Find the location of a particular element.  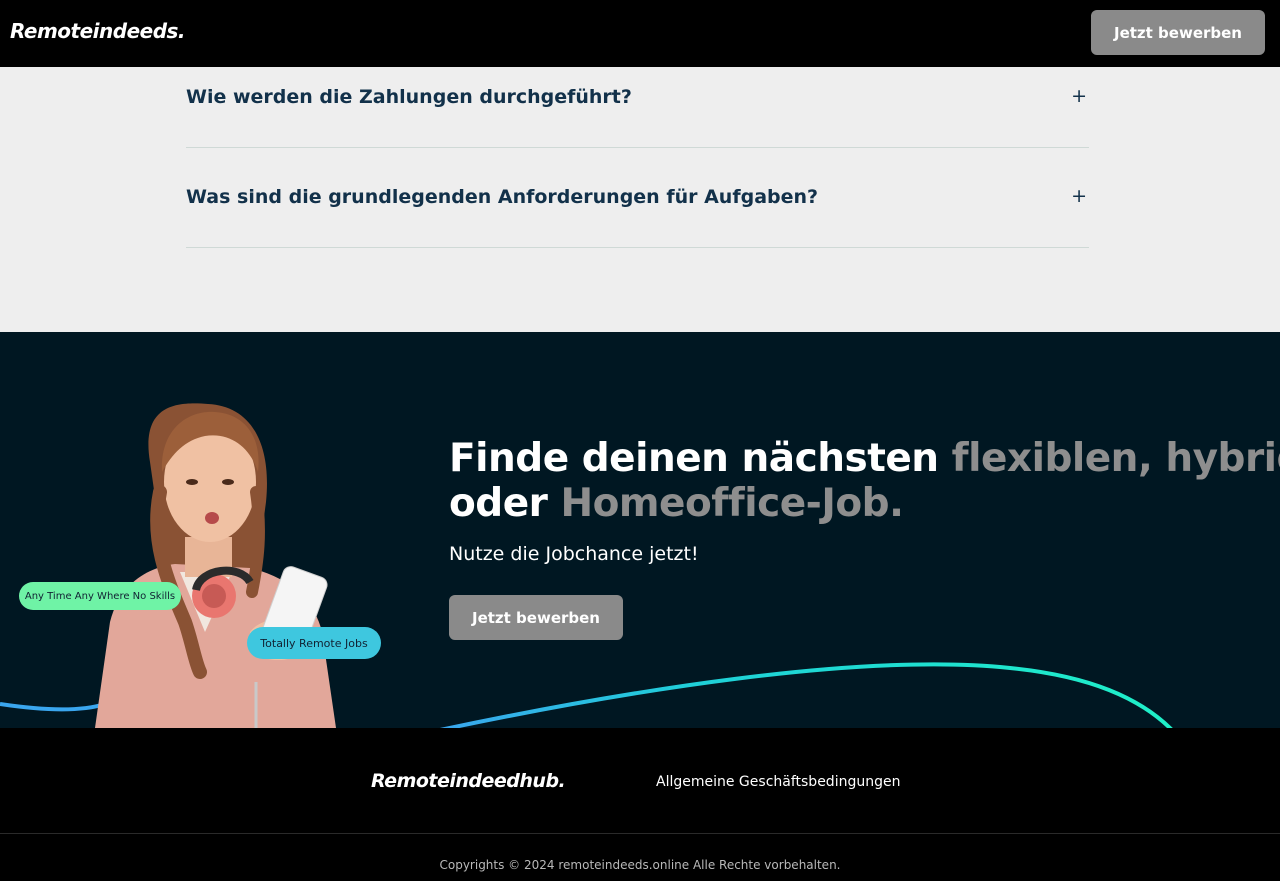

headline-text: oder is located at coordinates (505, 503).